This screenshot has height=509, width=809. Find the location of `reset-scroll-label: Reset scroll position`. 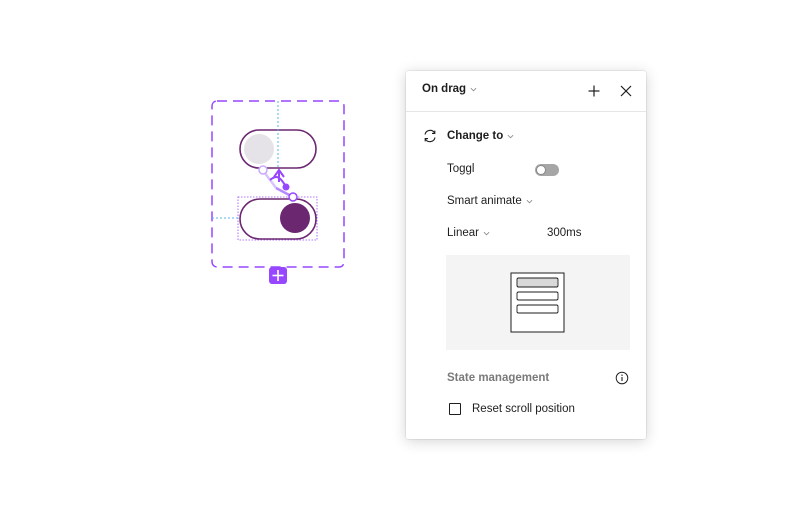

reset-scroll-label: Reset scroll position is located at coordinates (523, 409).